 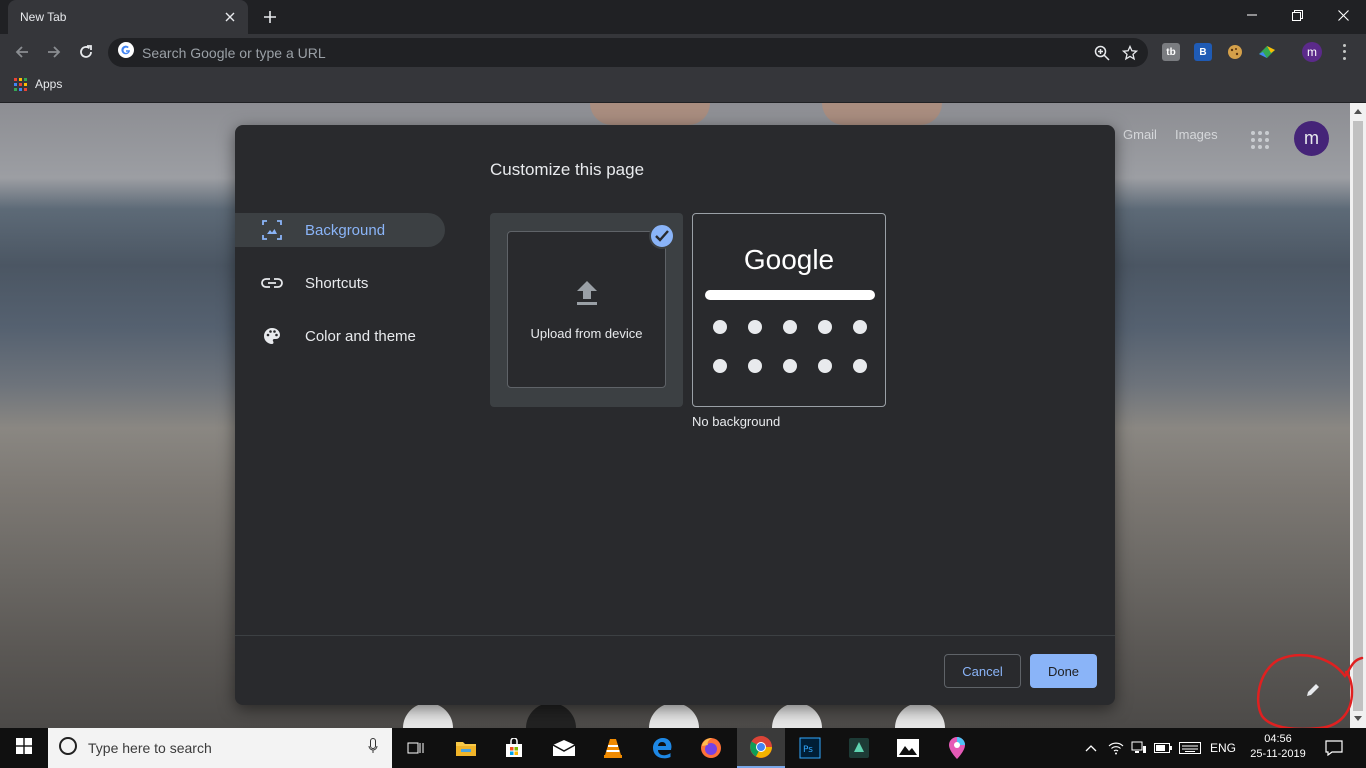 What do you see at coordinates (1196, 134) in the screenshot?
I see `images-link: Images` at bounding box center [1196, 134].